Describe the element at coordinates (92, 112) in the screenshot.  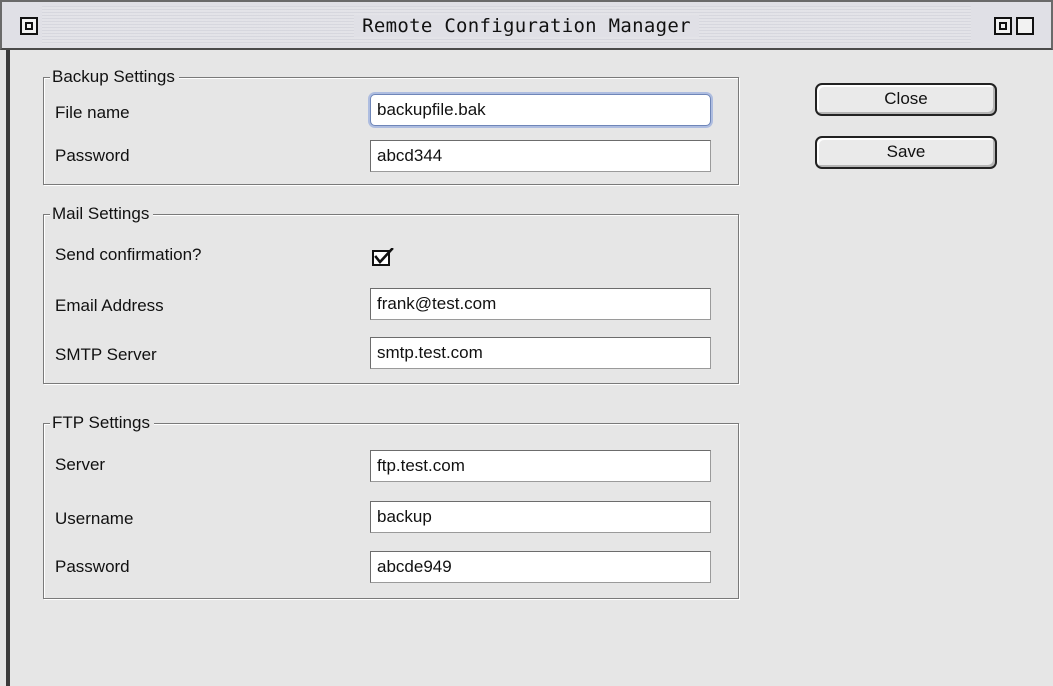
I see `file-name-label: File name` at that location.